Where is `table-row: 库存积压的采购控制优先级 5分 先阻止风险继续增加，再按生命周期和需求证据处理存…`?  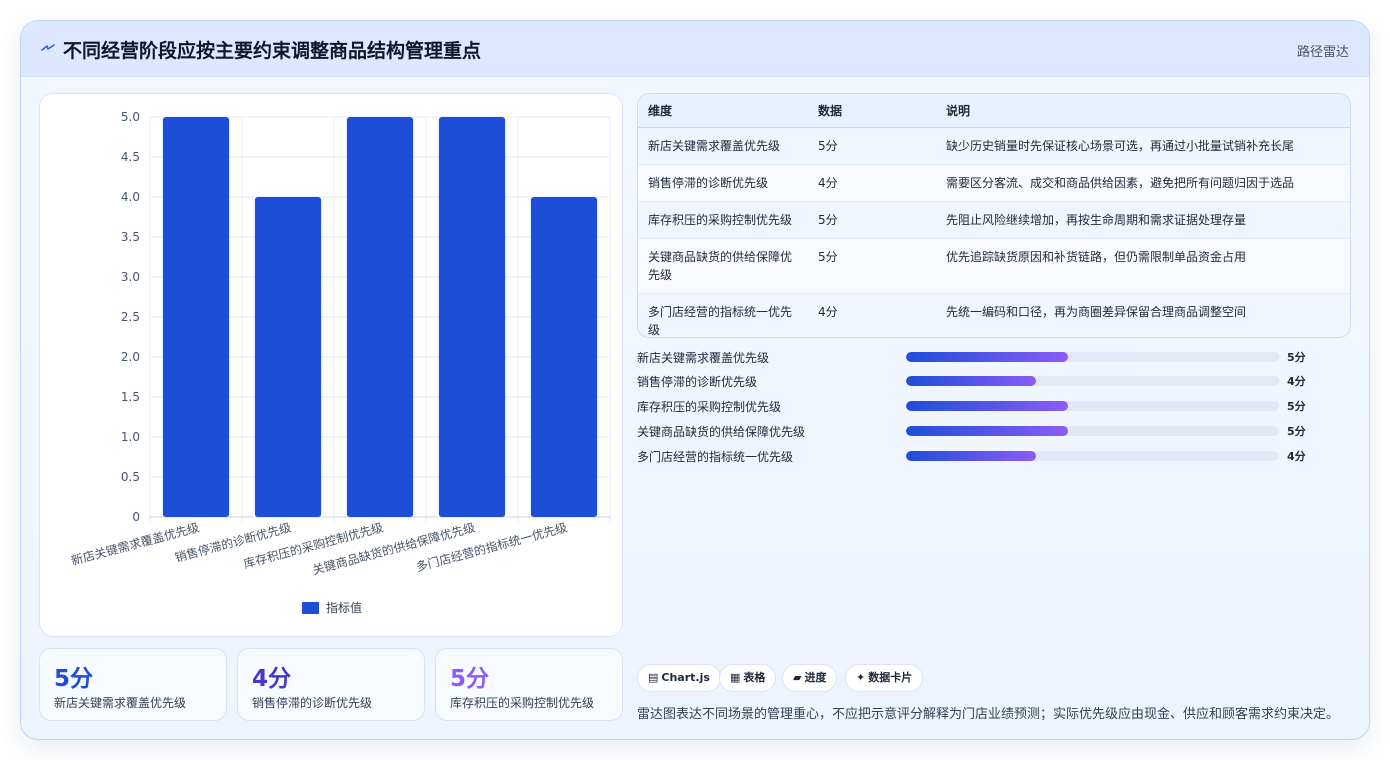 table-row: 库存积压的采购控制优先级 5分 先阻止风险继续增加，再按生命周期和需求证据处理存… is located at coordinates (994, 220).